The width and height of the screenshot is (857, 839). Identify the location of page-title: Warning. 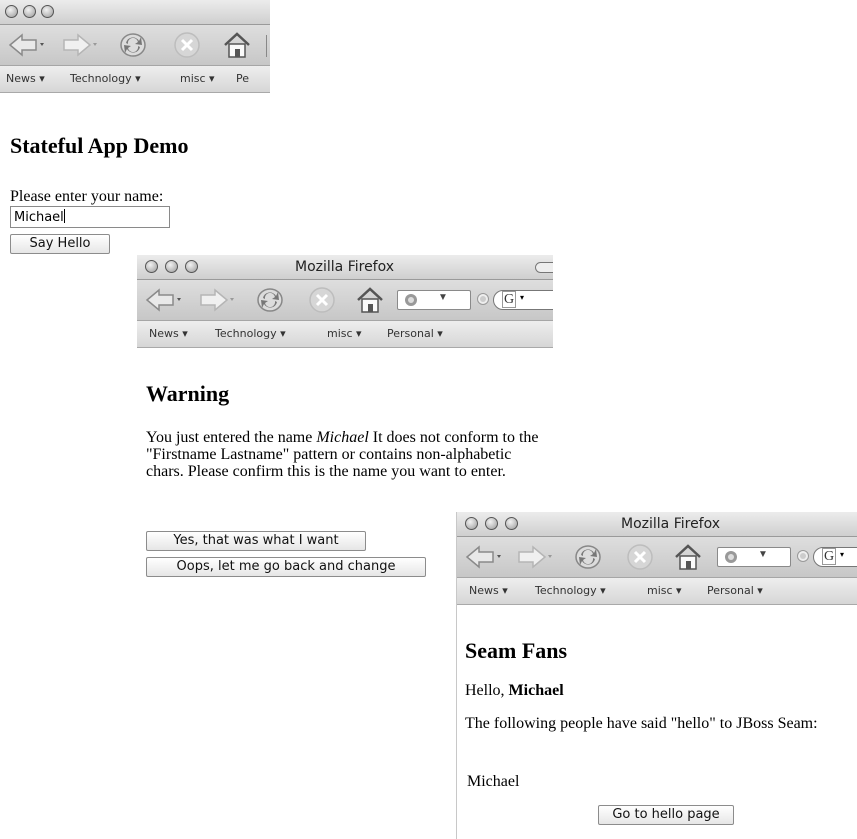
(188, 393).